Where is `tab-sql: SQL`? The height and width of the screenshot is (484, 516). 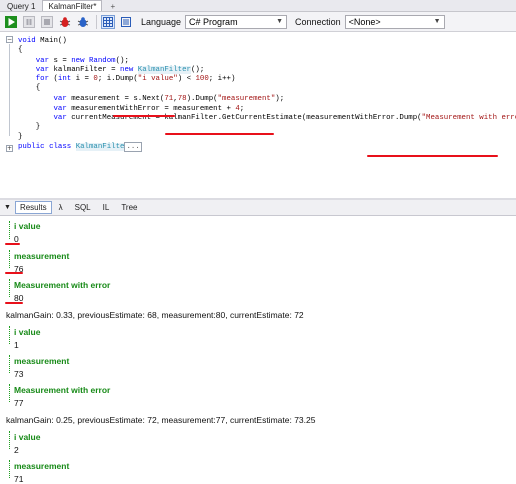
tab-sql: SQL is located at coordinates (83, 207).